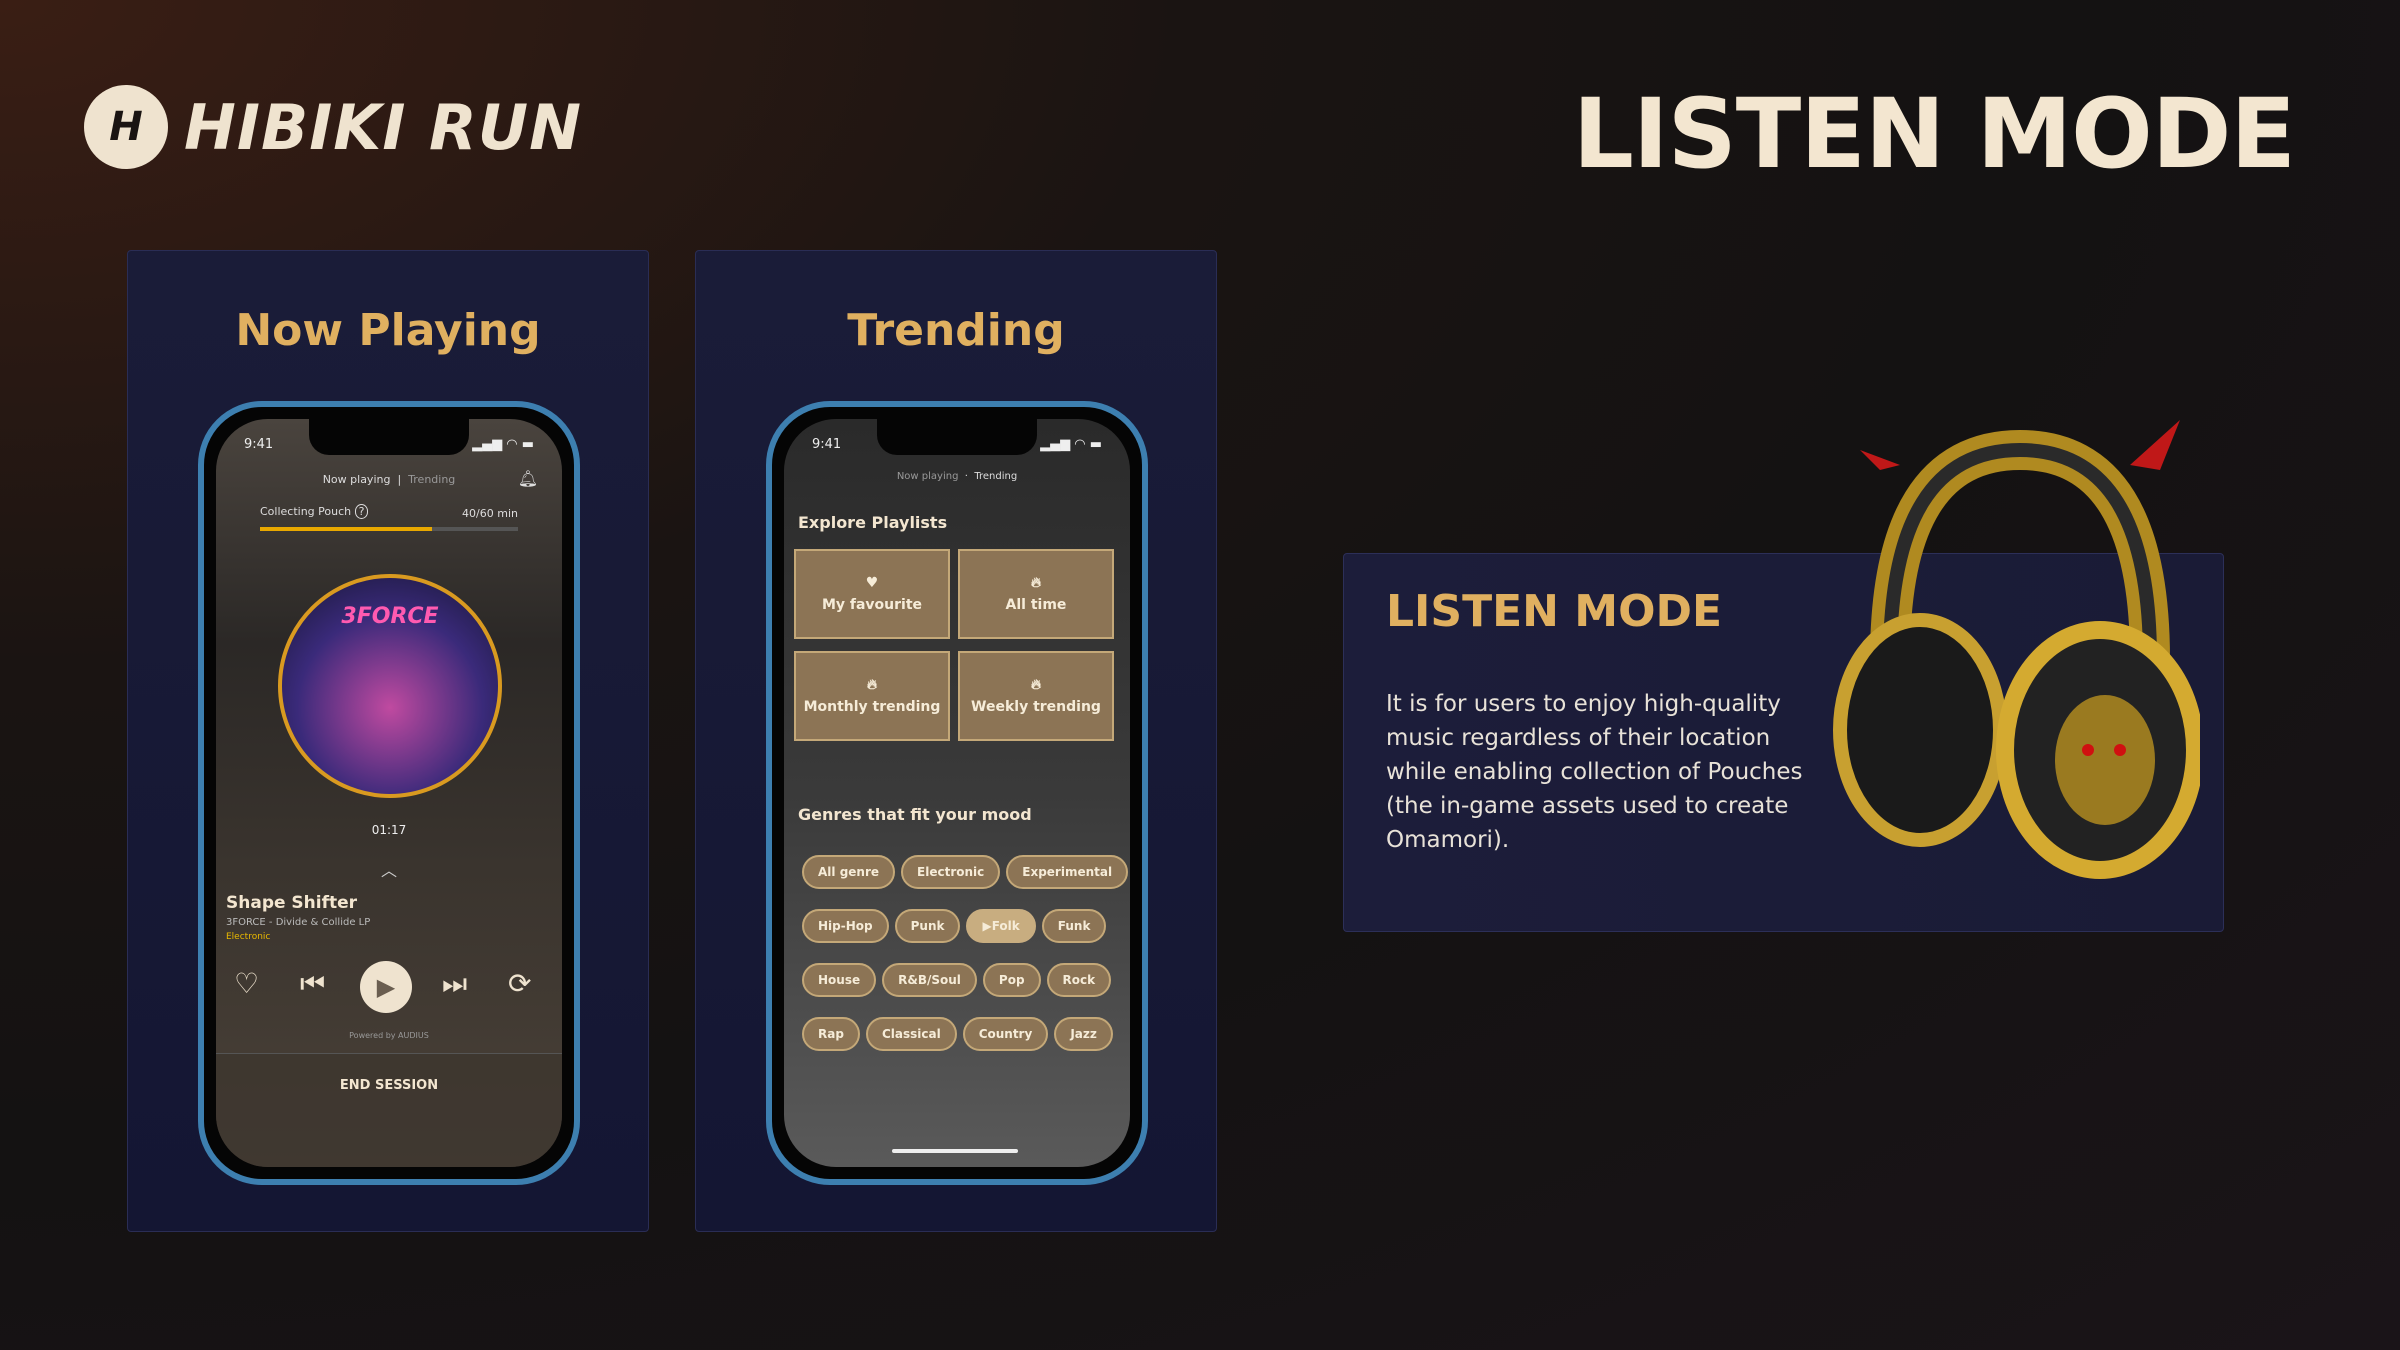 This screenshot has width=2400, height=1350. I want to click on heart-icon: ♥, so click(872, 583).